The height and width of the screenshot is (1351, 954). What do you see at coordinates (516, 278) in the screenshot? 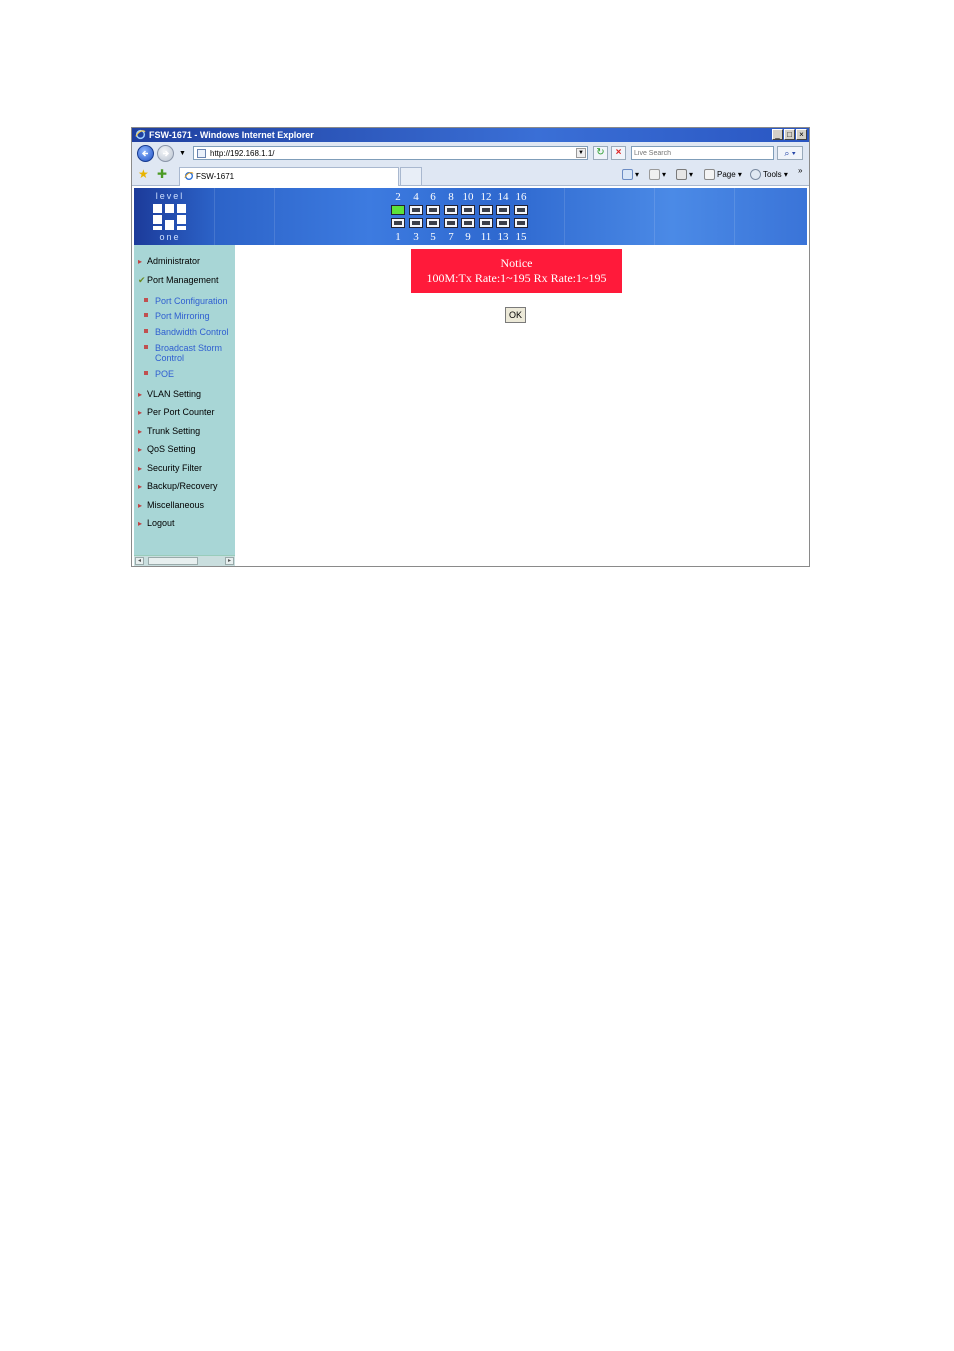
I see `notice-message: 100M:Tx Rate:1~195 Rx Rate:1~195` at bounding box center [516, 278].